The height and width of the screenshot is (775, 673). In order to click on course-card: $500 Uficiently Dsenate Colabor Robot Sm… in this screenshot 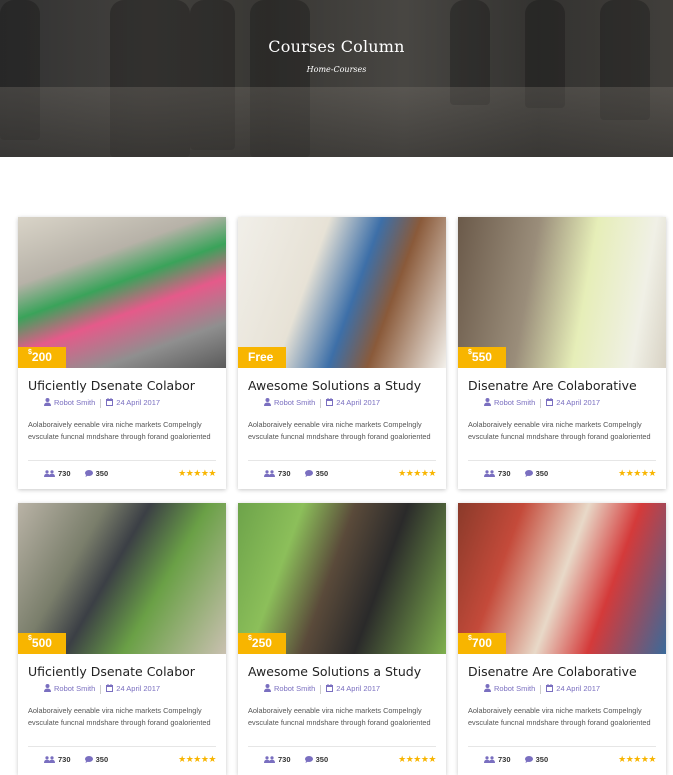, I will do `click(122, 639)`.